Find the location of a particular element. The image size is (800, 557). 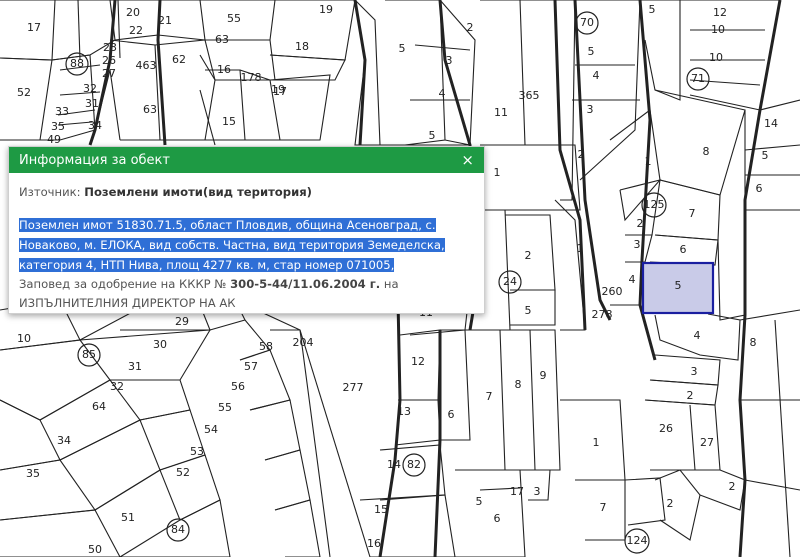

order-number: 300-5-44/11.06.2004 г. is located at coordinates (305, 284).